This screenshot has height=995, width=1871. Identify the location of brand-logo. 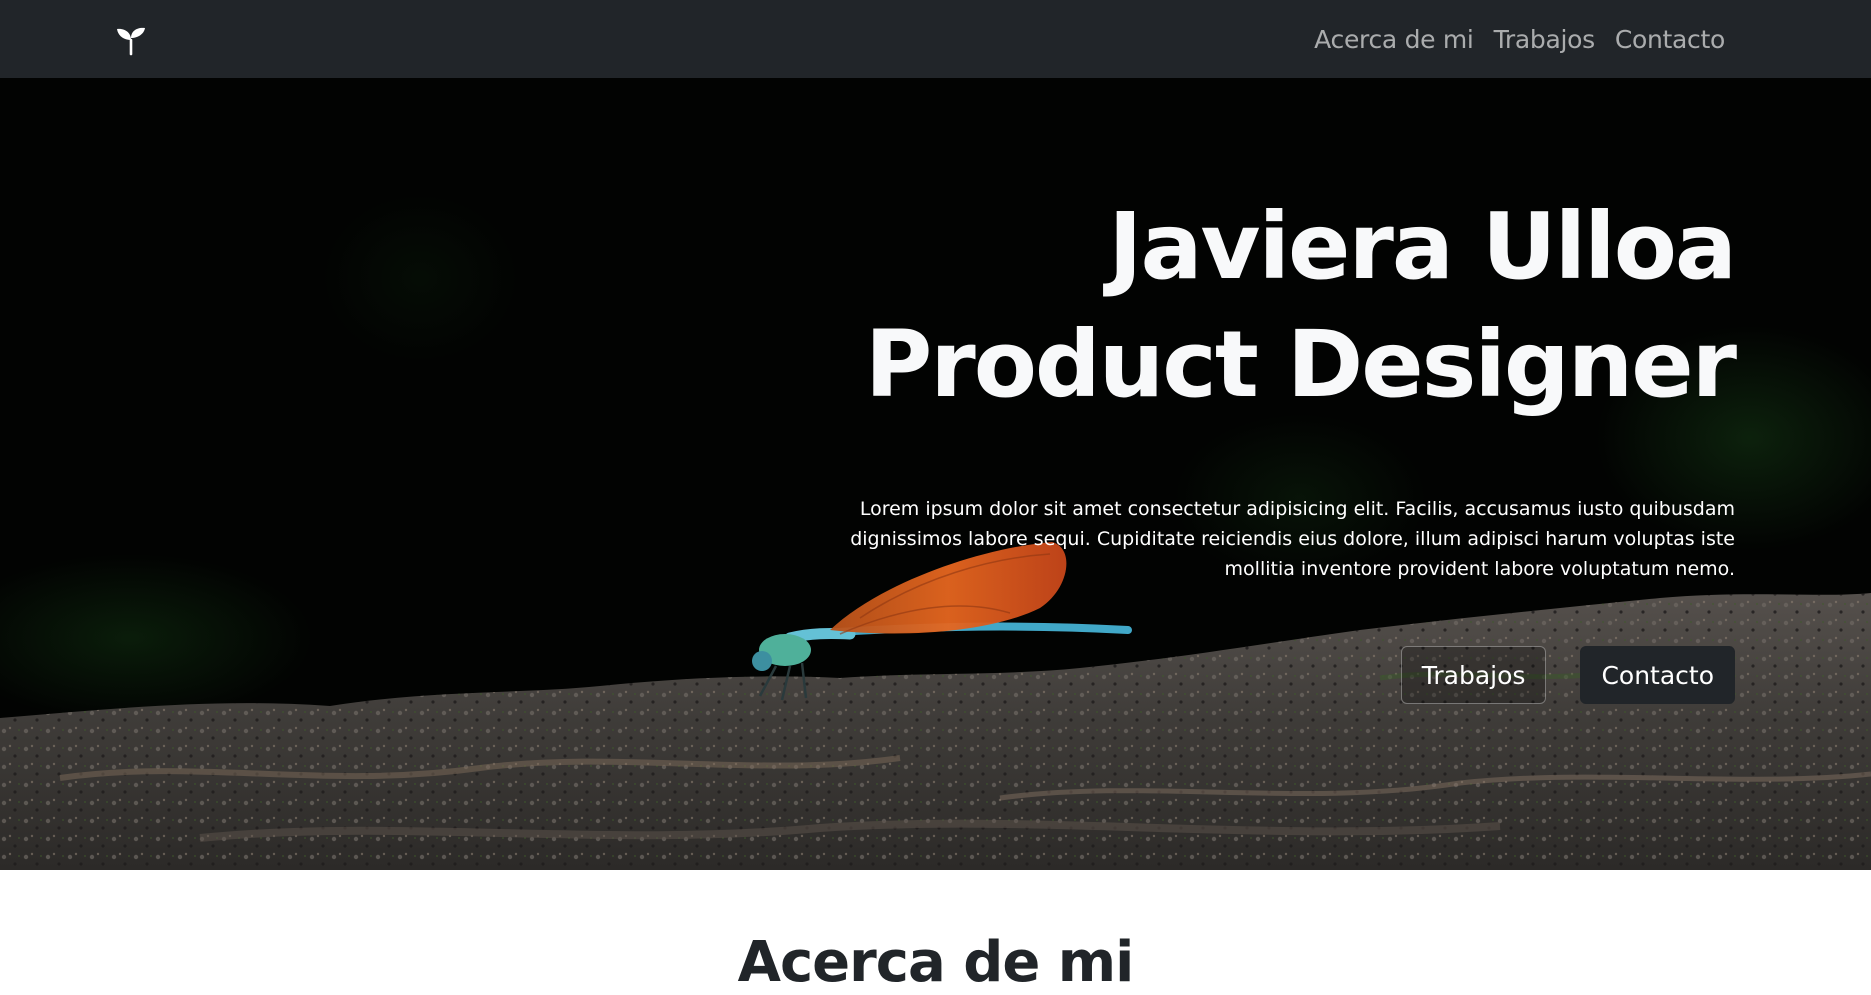
(131, 40).